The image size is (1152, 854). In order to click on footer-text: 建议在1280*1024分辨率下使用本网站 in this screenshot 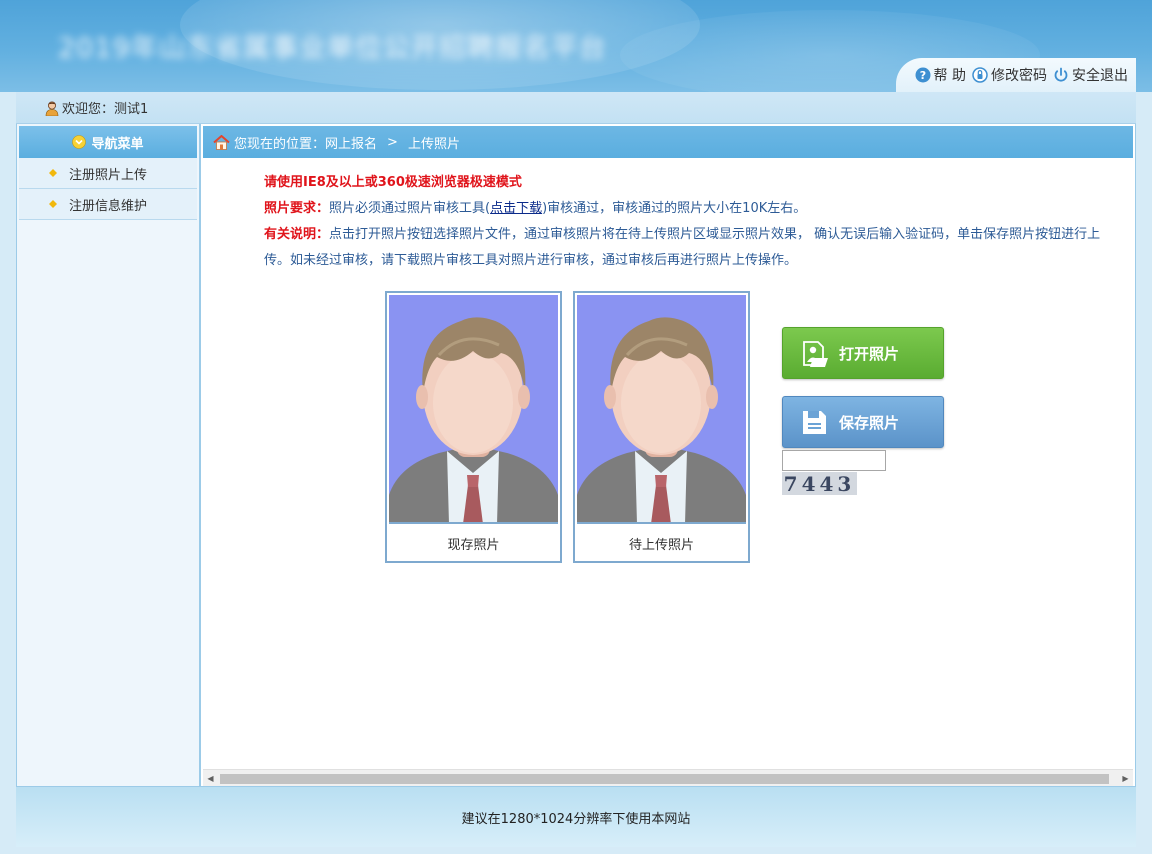, I will do `click(576, 819)`.